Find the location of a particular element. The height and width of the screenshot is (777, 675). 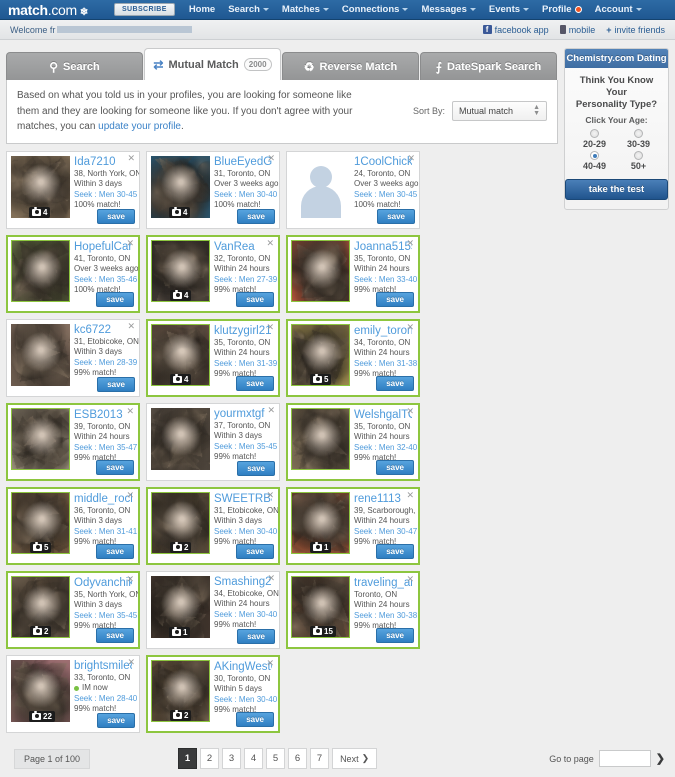

profile-username: Ida7210 is located at coordinates (103, 162).